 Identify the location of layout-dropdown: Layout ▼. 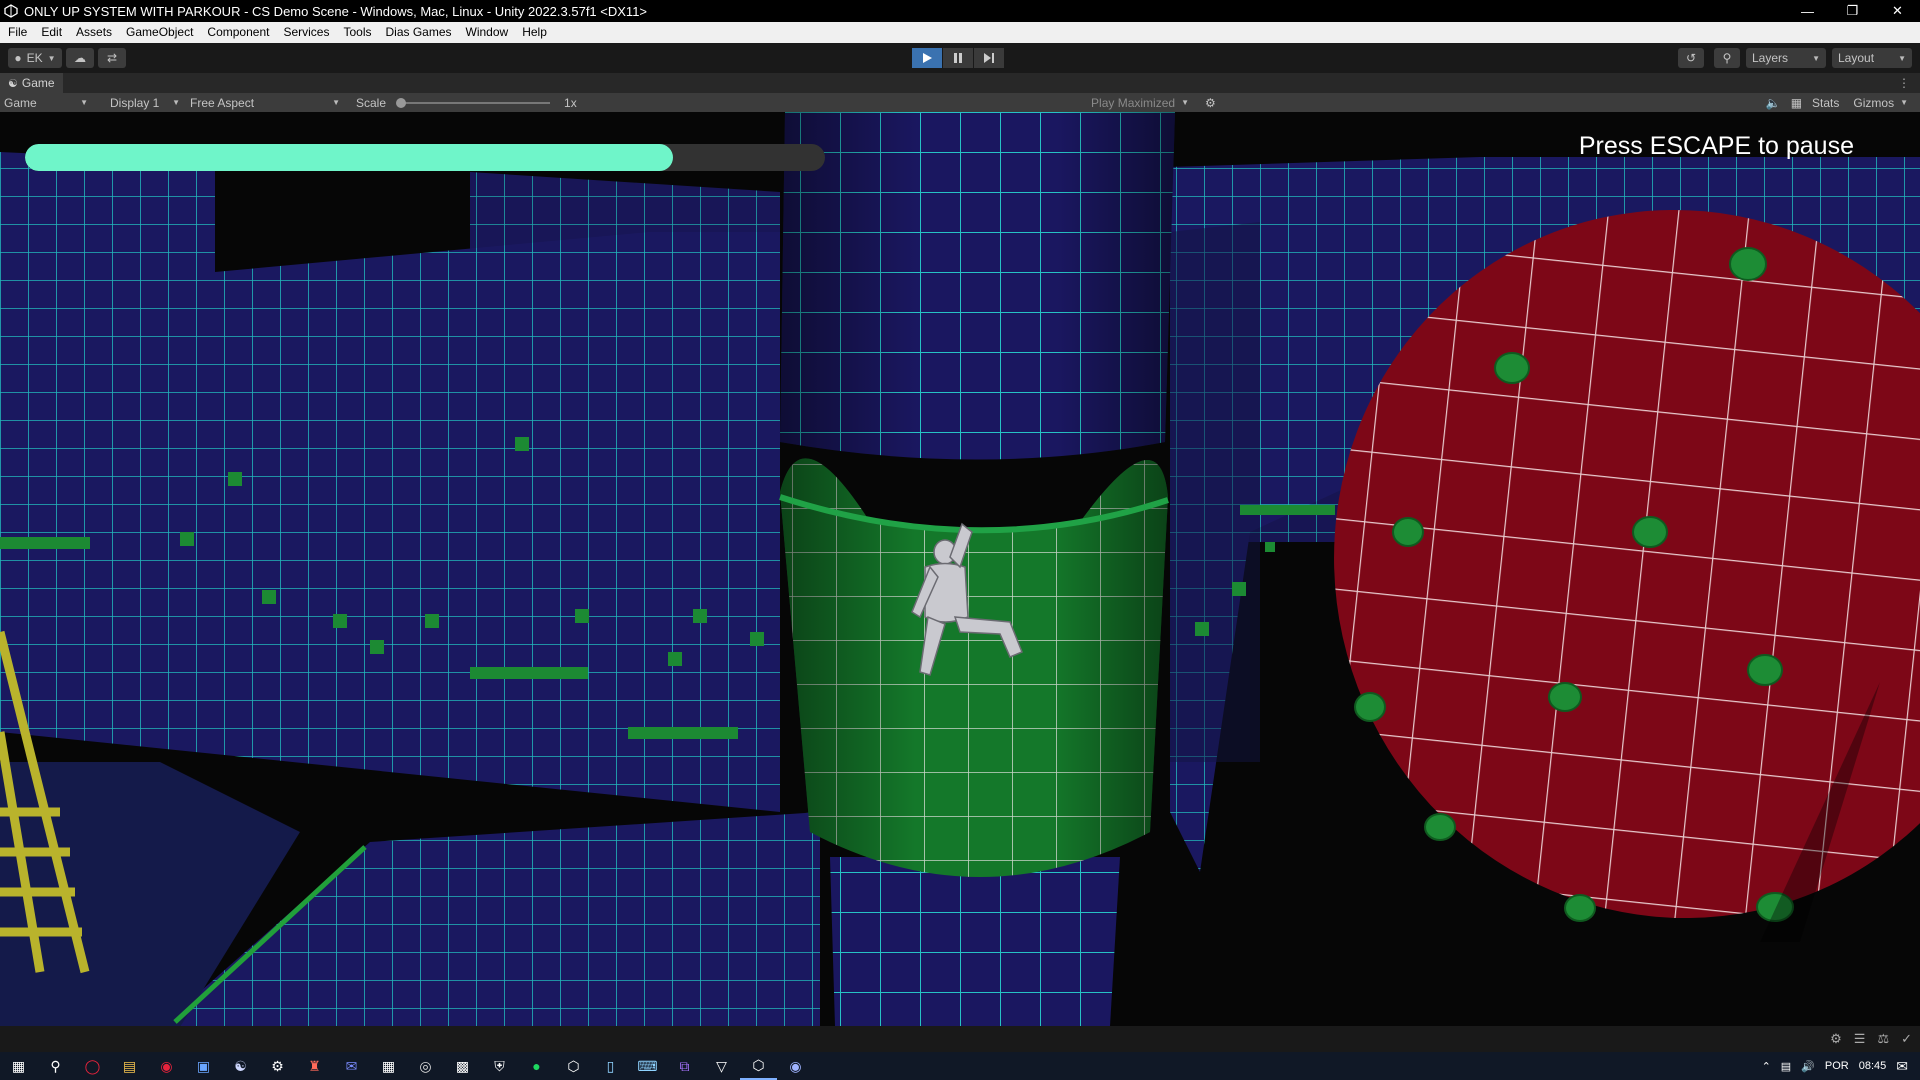
(1872, 58).